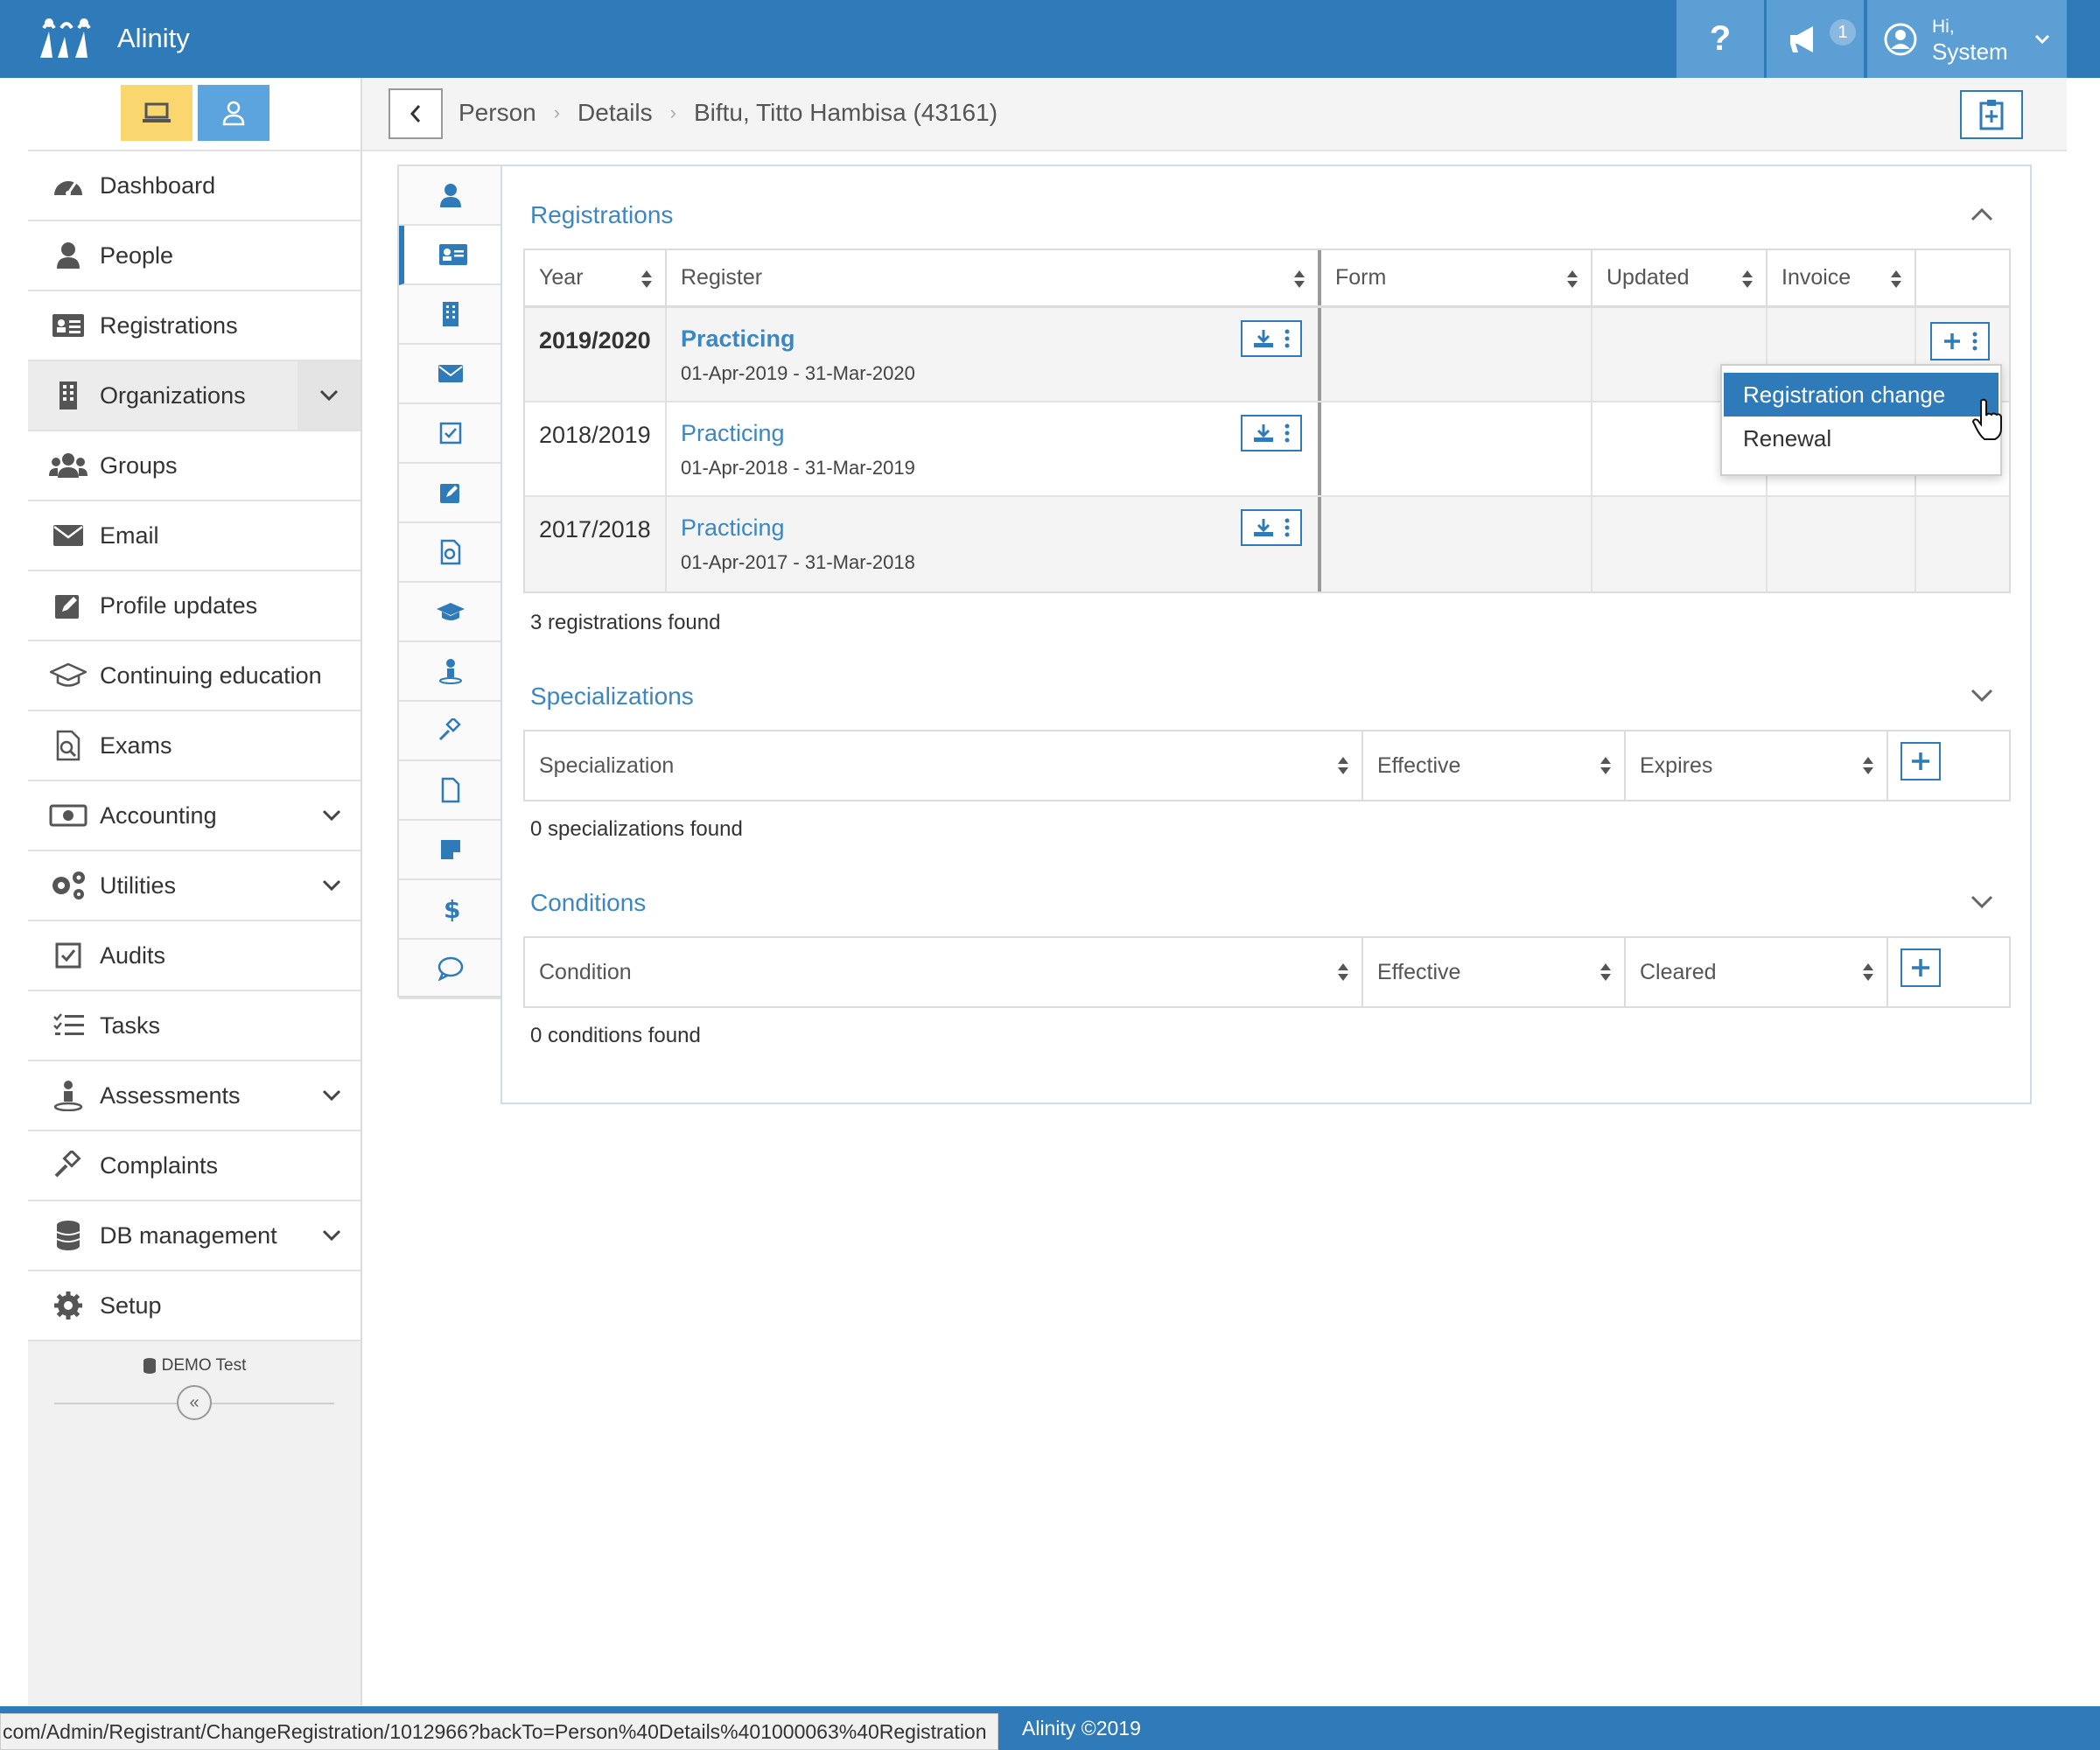 This screenshot has width=2100, height=1750. I want to click on user-menu-button: Hi, System, so click(1966, 39).